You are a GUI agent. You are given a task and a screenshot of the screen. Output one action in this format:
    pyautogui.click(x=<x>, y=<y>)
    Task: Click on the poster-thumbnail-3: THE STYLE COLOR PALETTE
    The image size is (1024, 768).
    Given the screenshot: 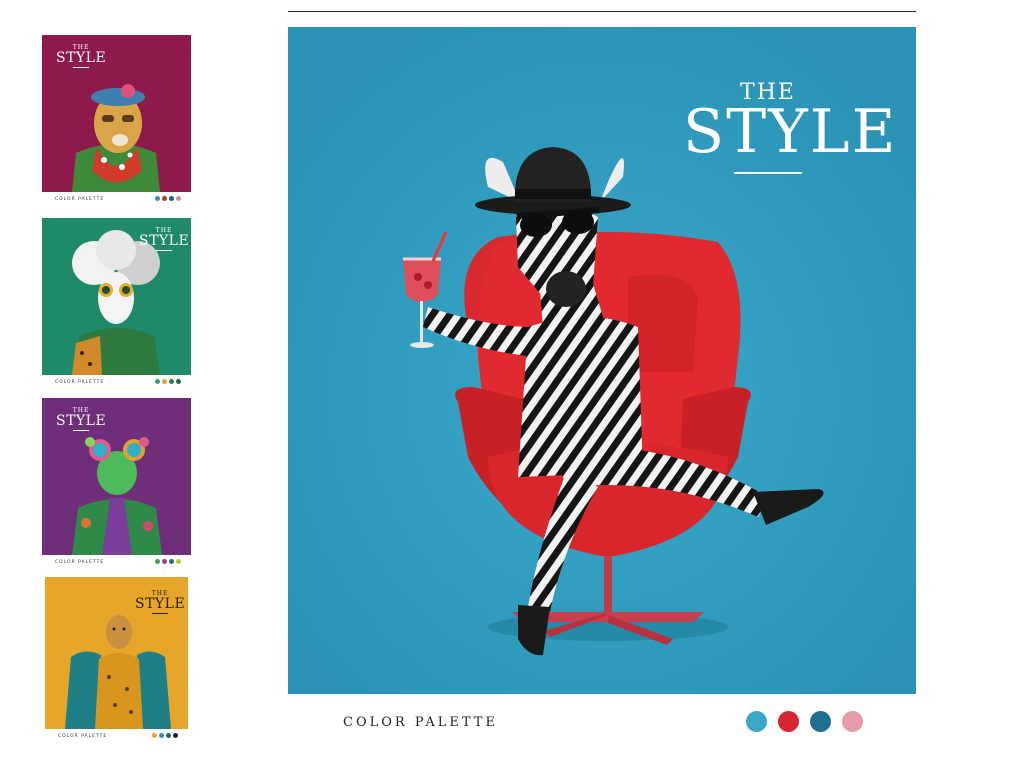 What is the action you would take?
    pyautogui.click(x=116, y=482)
    